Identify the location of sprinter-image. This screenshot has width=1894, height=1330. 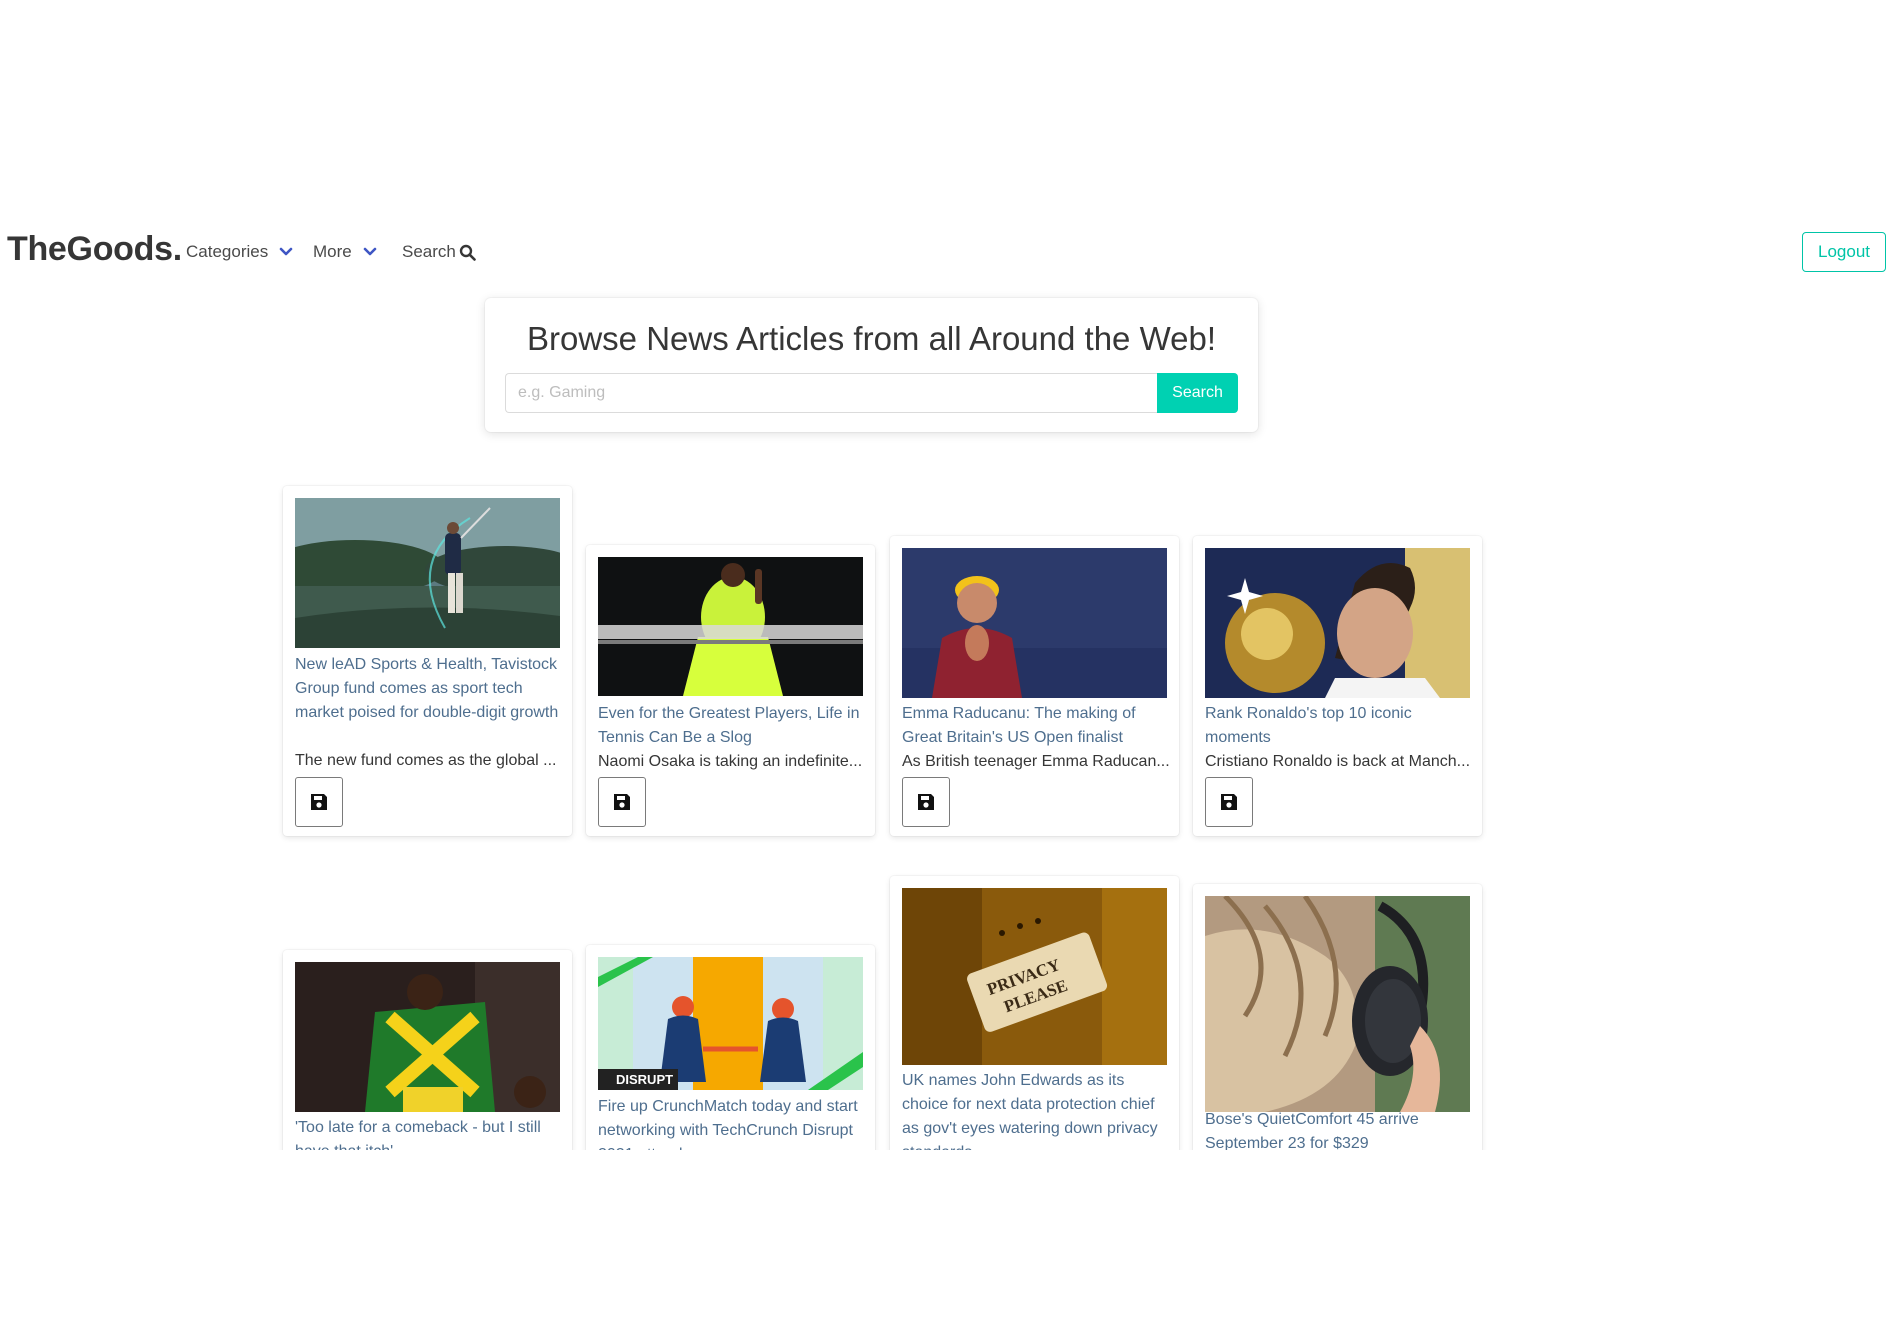
(427, 1037).